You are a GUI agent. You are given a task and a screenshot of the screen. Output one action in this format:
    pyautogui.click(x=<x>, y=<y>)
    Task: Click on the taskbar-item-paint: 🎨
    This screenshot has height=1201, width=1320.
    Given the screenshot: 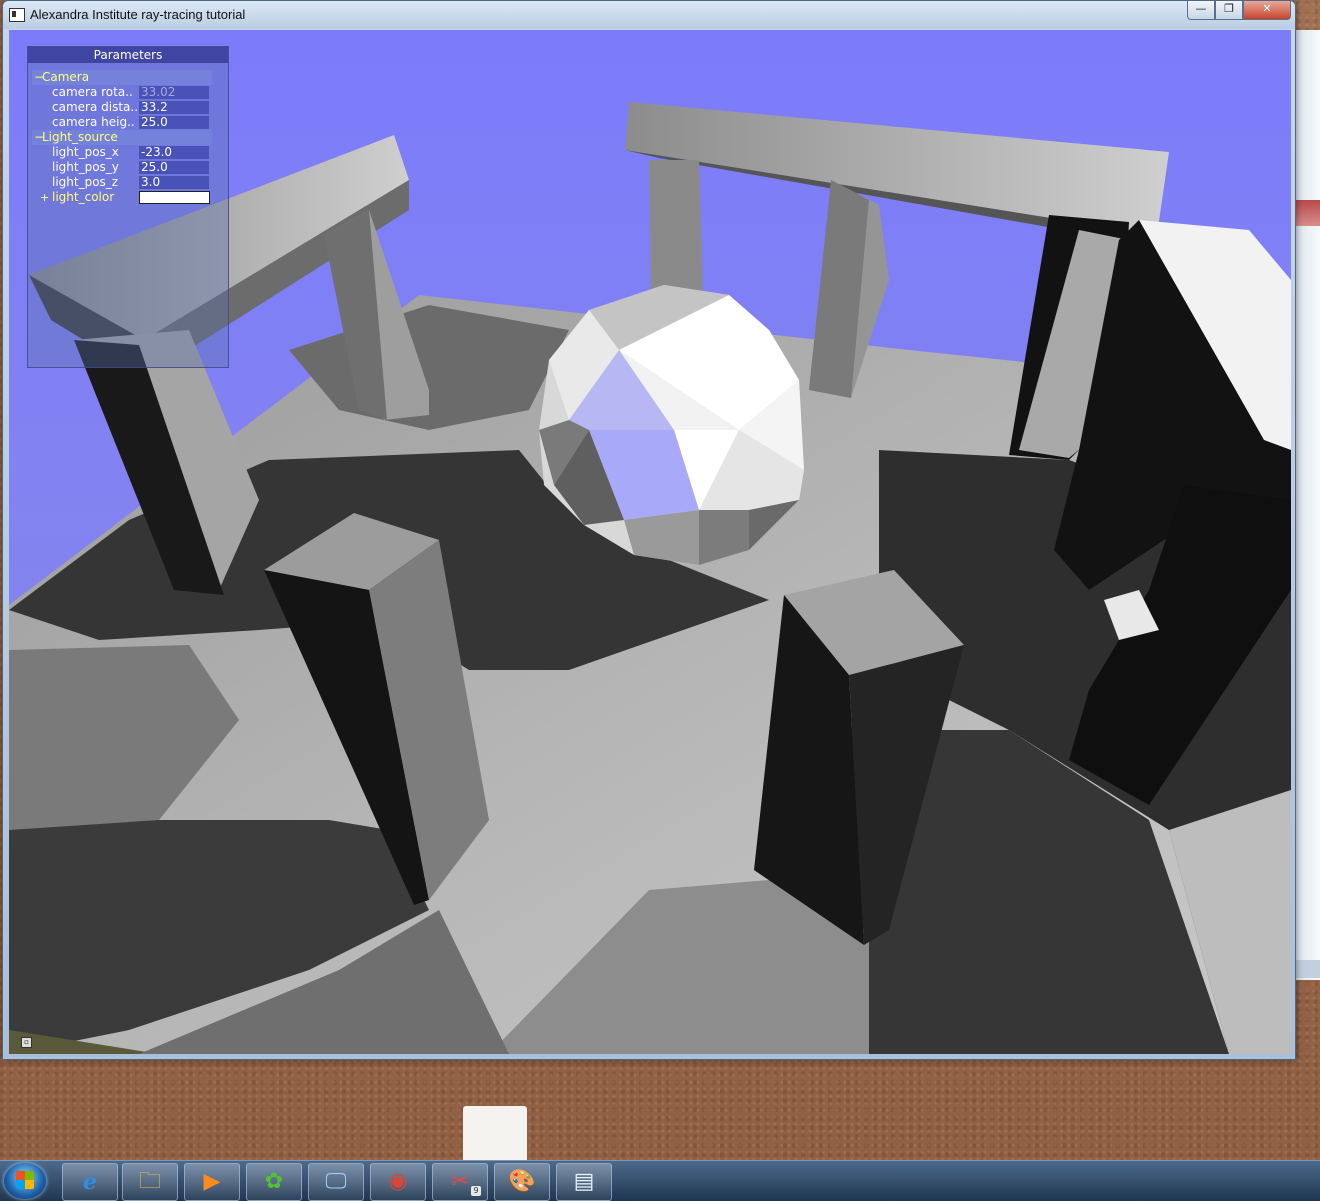 What is the action you would take?
    pyautogui.click(x=522, y=1182)
    